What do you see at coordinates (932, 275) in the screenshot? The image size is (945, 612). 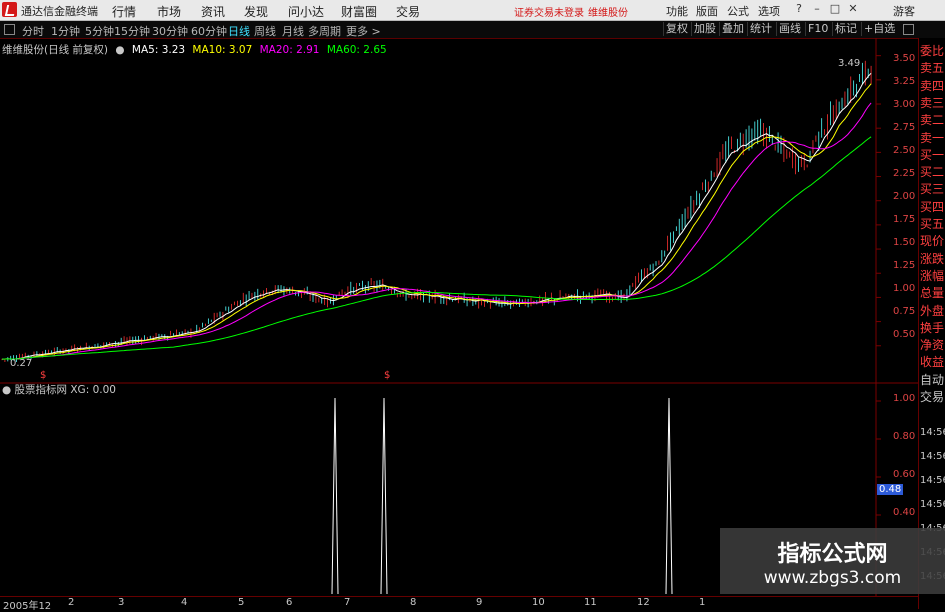 I see `quote-label: 涨幅` at bounding box center [932, 275].